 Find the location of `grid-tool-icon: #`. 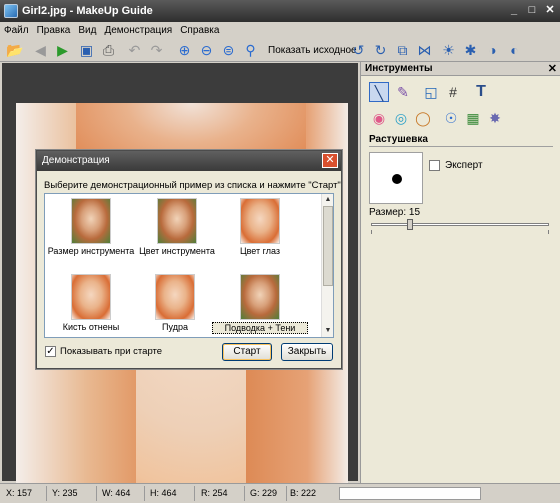

grid-tool-icon: # is located at coordinates (453, 92).